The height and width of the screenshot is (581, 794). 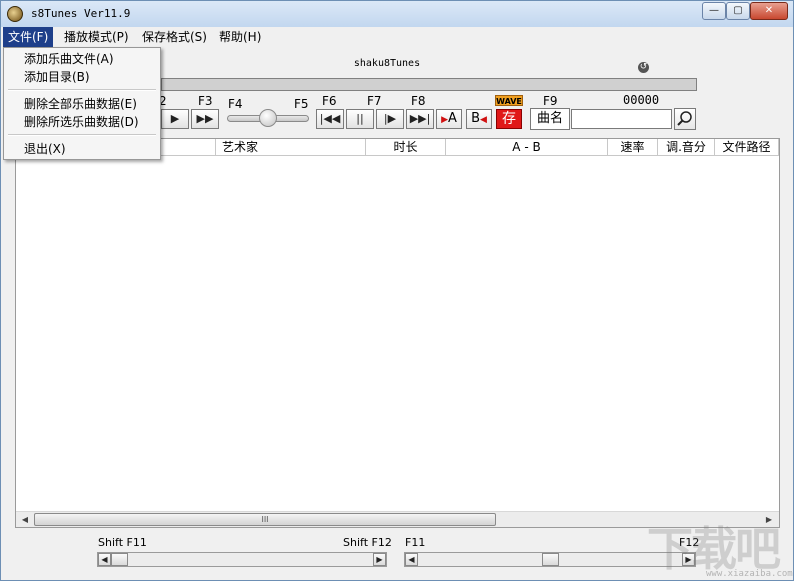 What do you see at coordinates (45, 149) in the screenshot?
I see `menu-exit: 退出(X)` at bounding box center [45, 149].